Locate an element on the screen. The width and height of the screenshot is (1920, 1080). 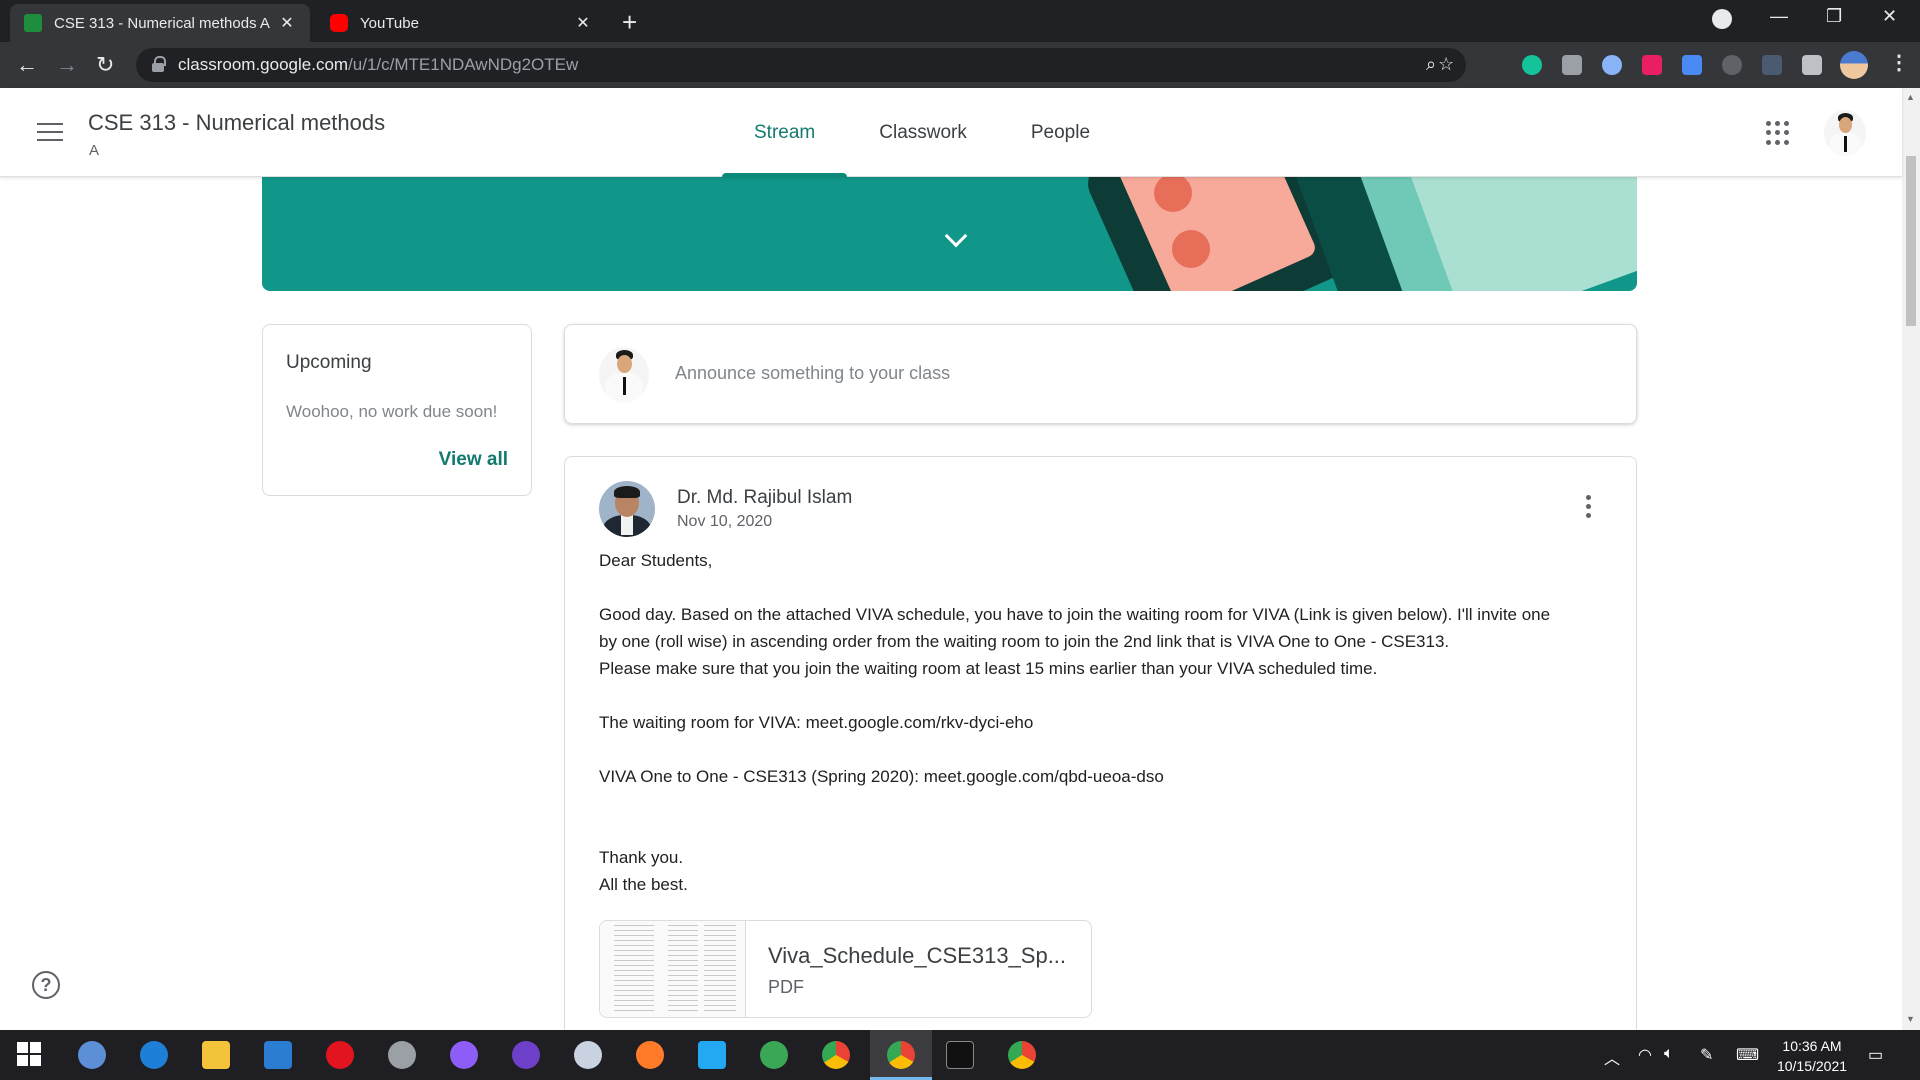
terminal-icon is located at coordinates (960, 1055).